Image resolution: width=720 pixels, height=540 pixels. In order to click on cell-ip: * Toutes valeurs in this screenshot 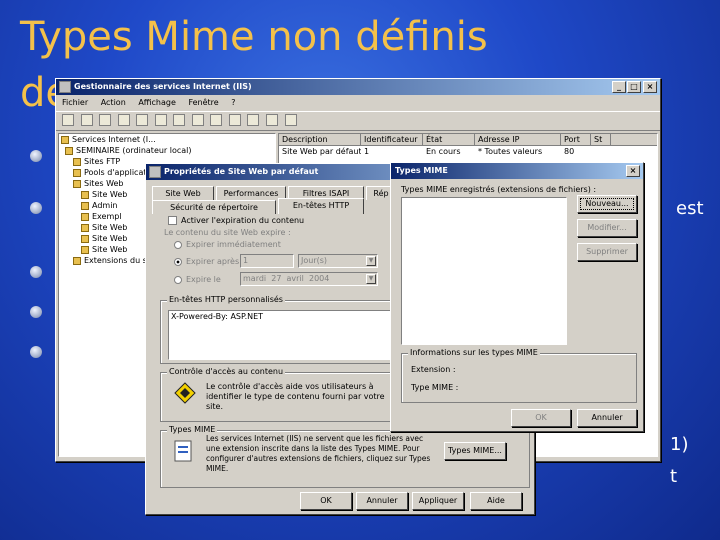, I will do `click(510, 151)`.